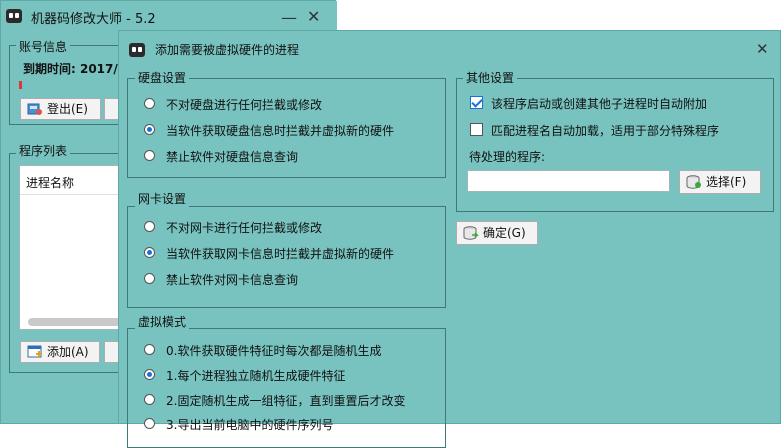  Describe the element at coordinates (289, 18) in the screenshot. I see `minimize-icon: —` at that location.